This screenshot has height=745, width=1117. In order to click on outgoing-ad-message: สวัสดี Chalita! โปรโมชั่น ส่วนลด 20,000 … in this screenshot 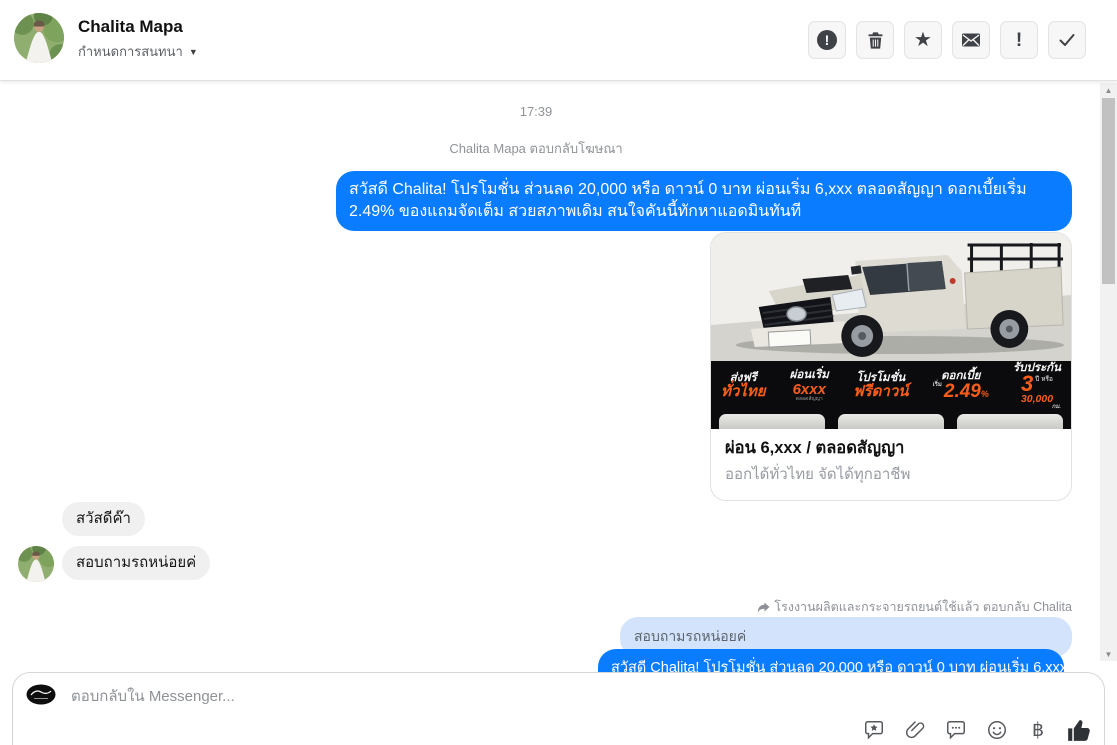, I will do `click(704, 201)`.